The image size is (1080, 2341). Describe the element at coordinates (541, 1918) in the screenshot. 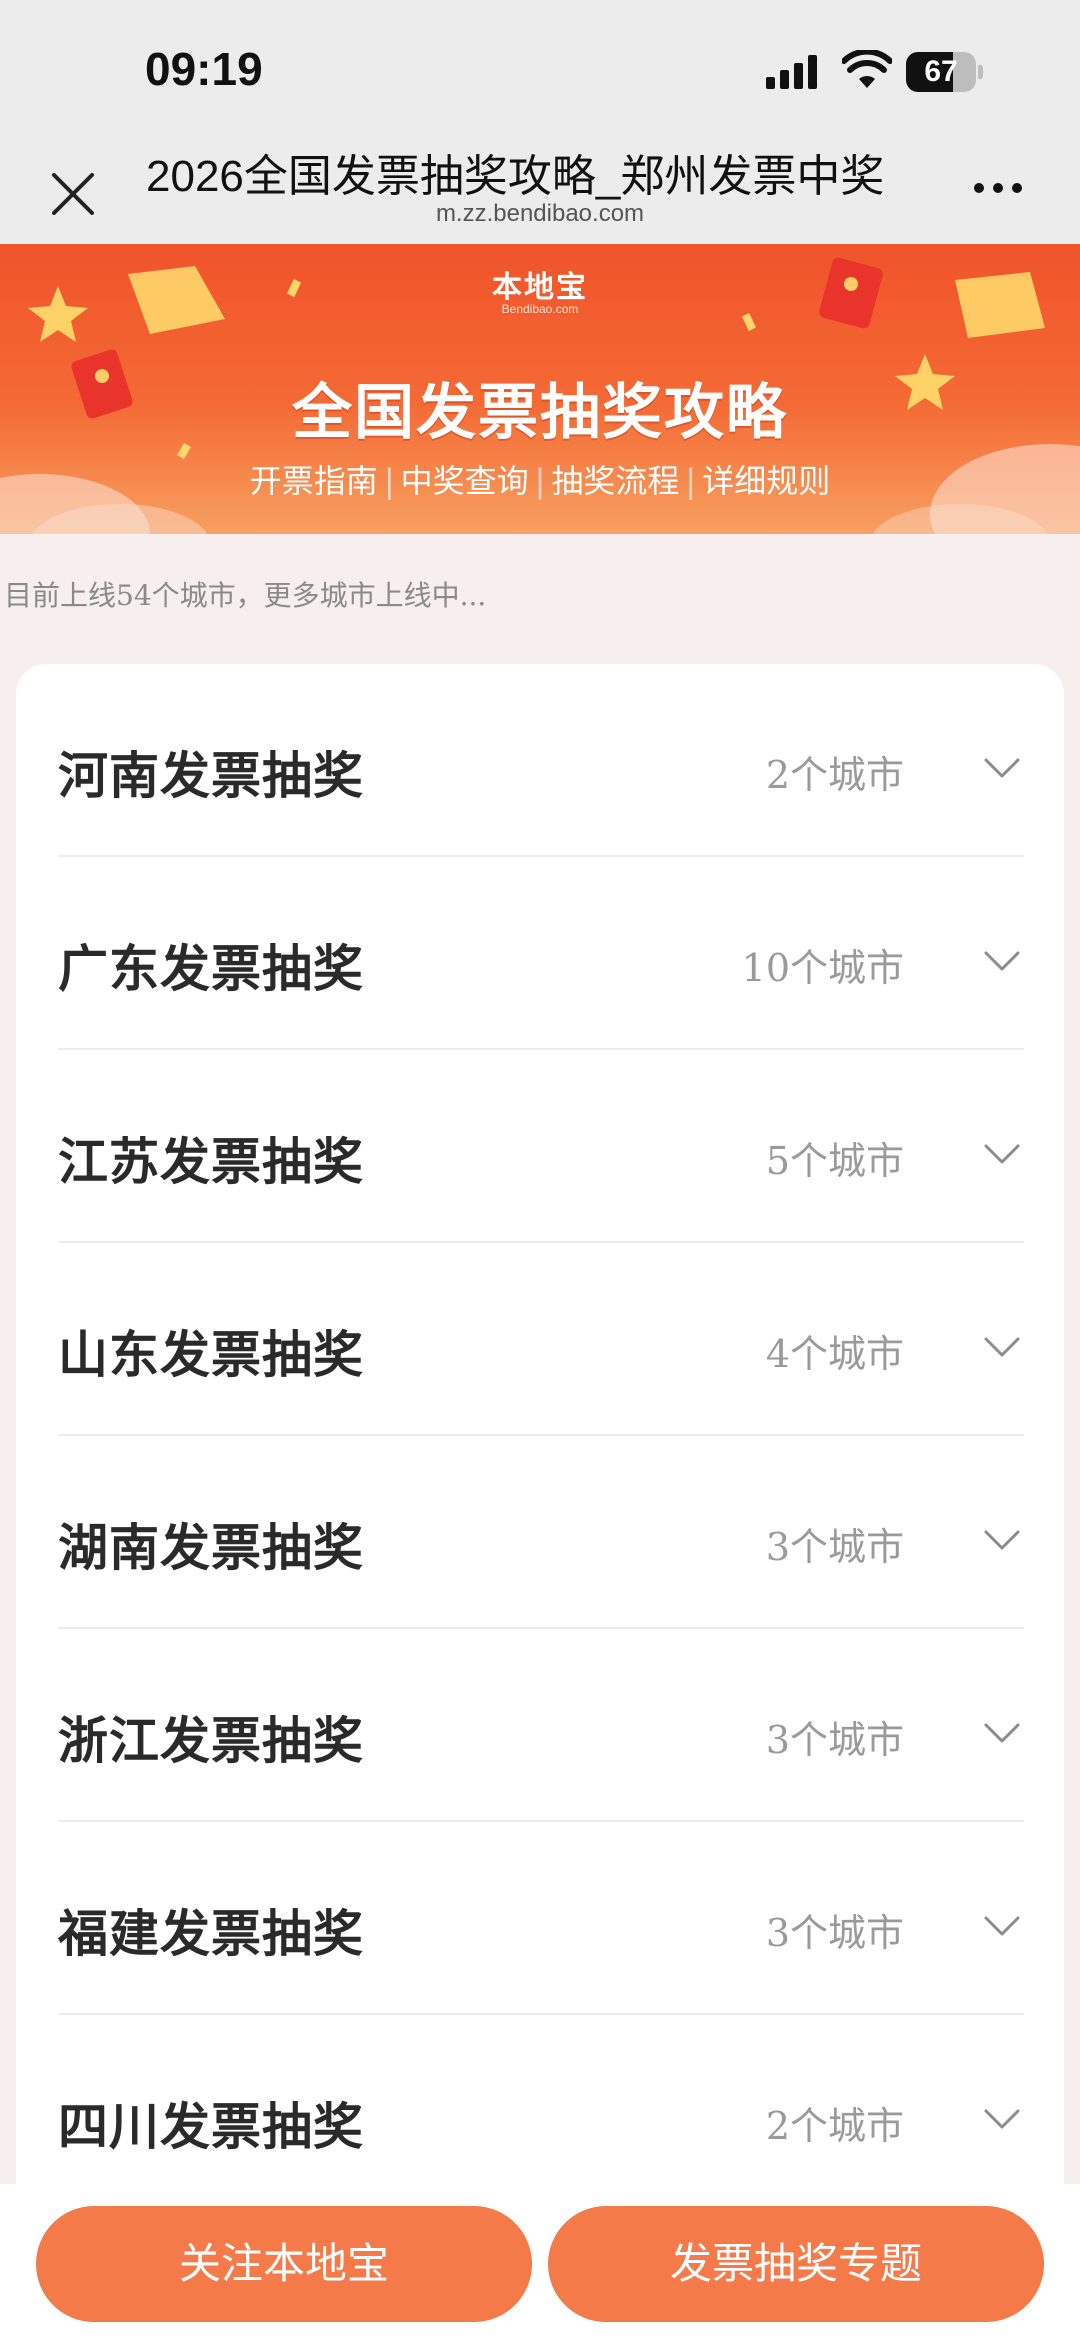

I see `province-item: 福建发票抽奖 3个城市` at that location.